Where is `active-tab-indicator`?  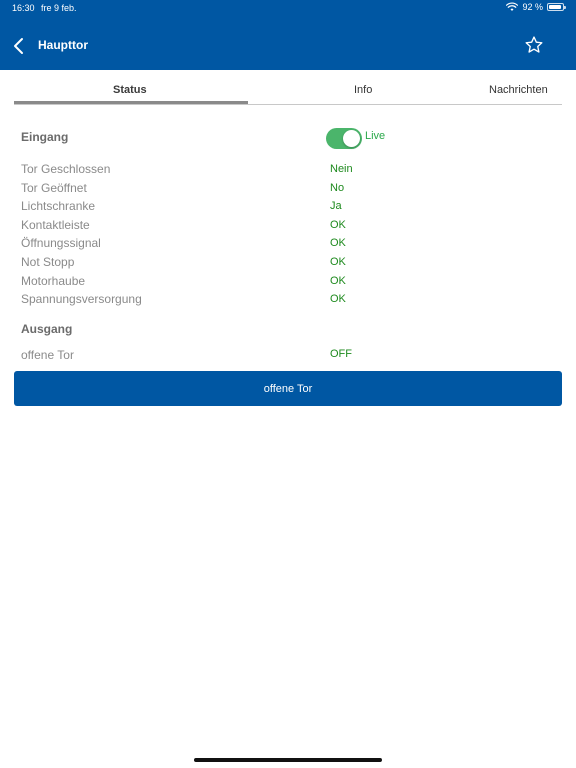 active-tab-indicator is located at coordinates (131, 102).